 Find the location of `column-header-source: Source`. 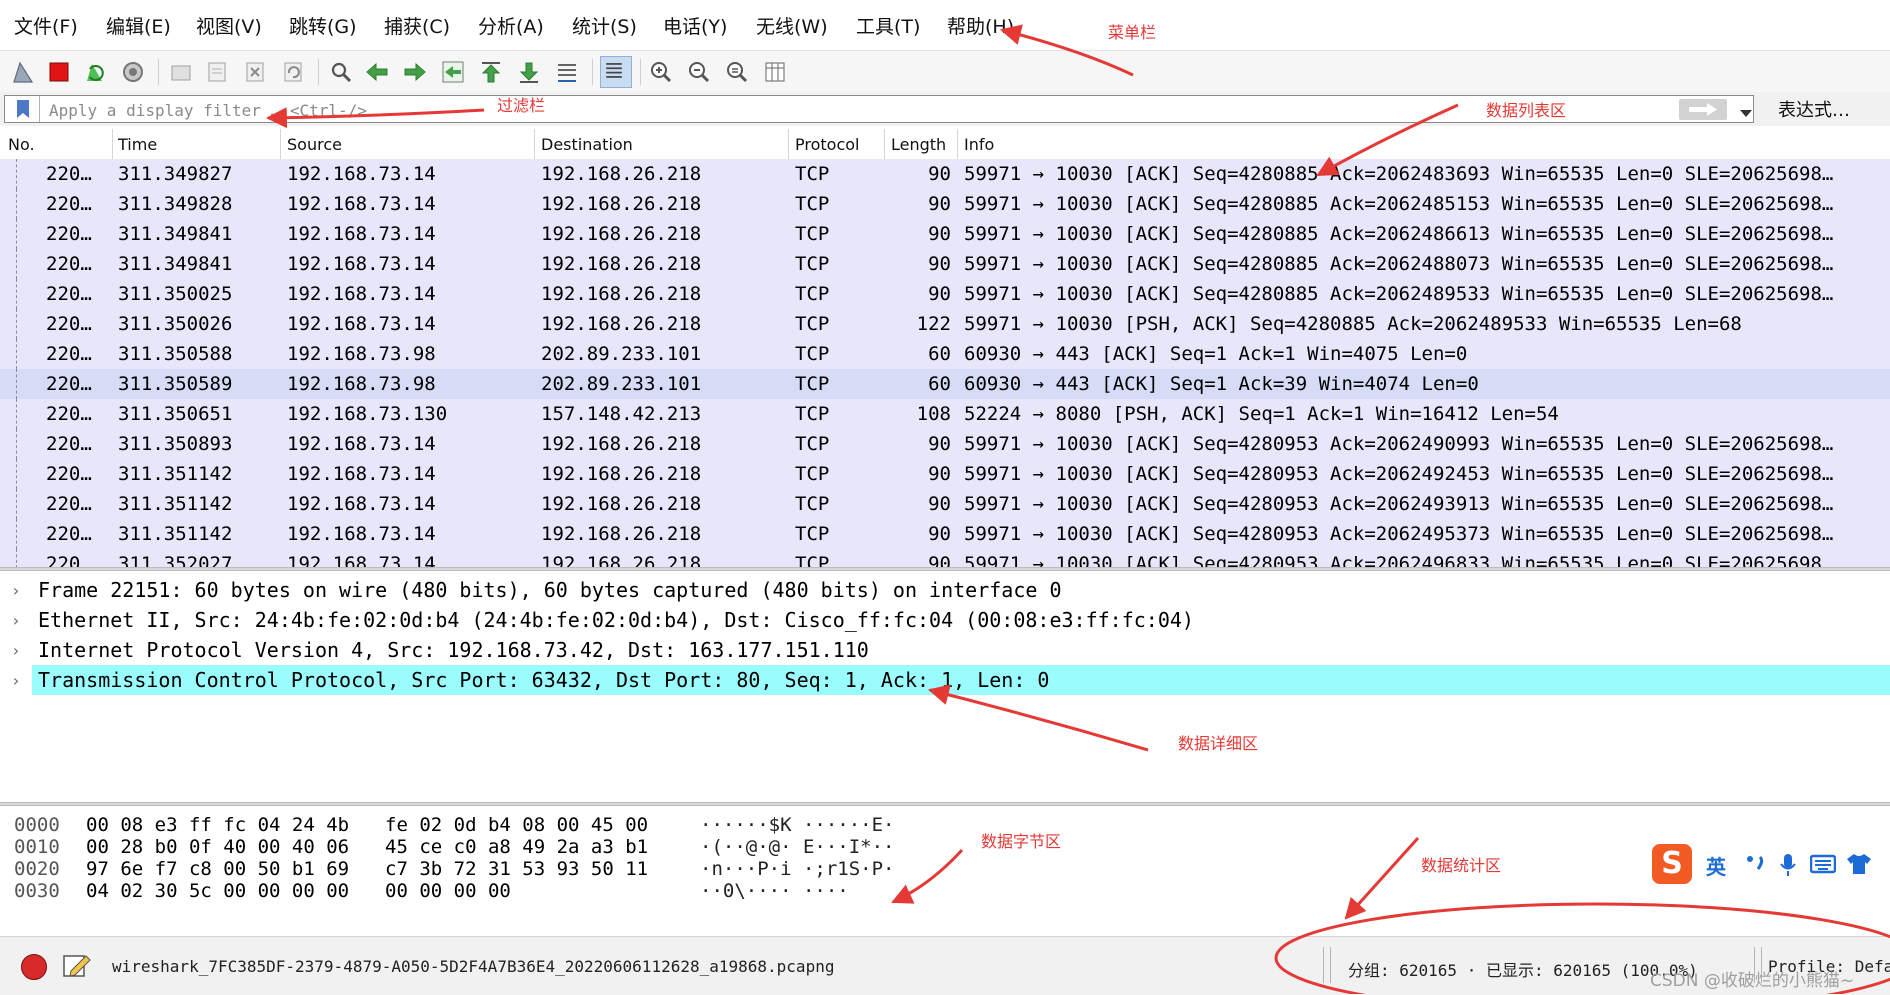

column-header-source: Source is located at coordinates (314, 144).